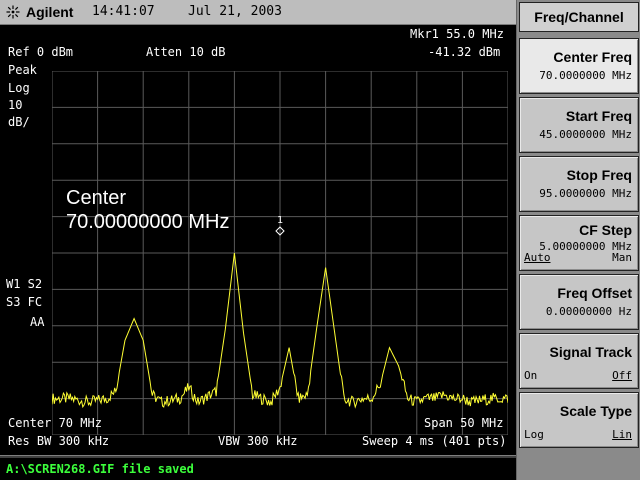 Image resolution: width=640 pixels, height=480 pixels. What do you see at coordinates (50, 12) in the screenshot?
I see `brand-name: Agilent` at bounding box center [50, 12].